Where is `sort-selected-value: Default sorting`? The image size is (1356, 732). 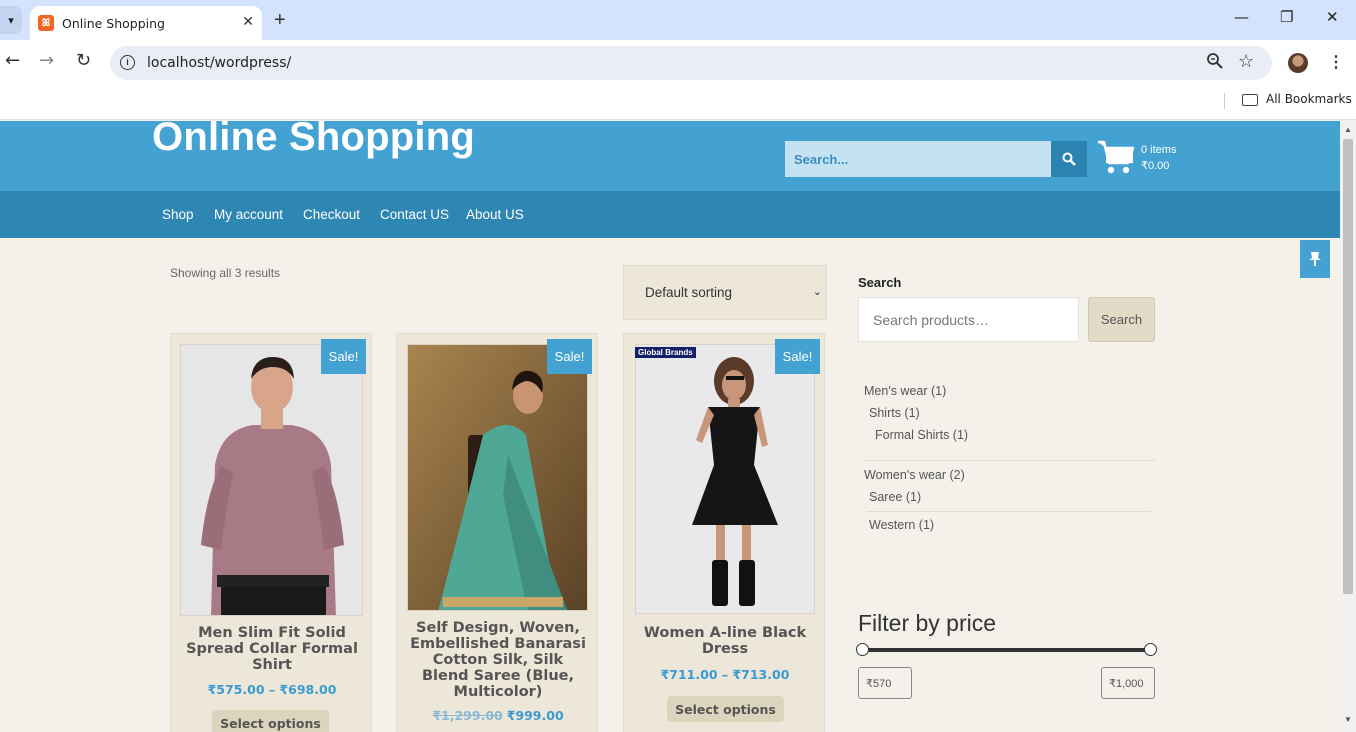 sort-selected-value: Default sorting is located at coordinates (689, 292).